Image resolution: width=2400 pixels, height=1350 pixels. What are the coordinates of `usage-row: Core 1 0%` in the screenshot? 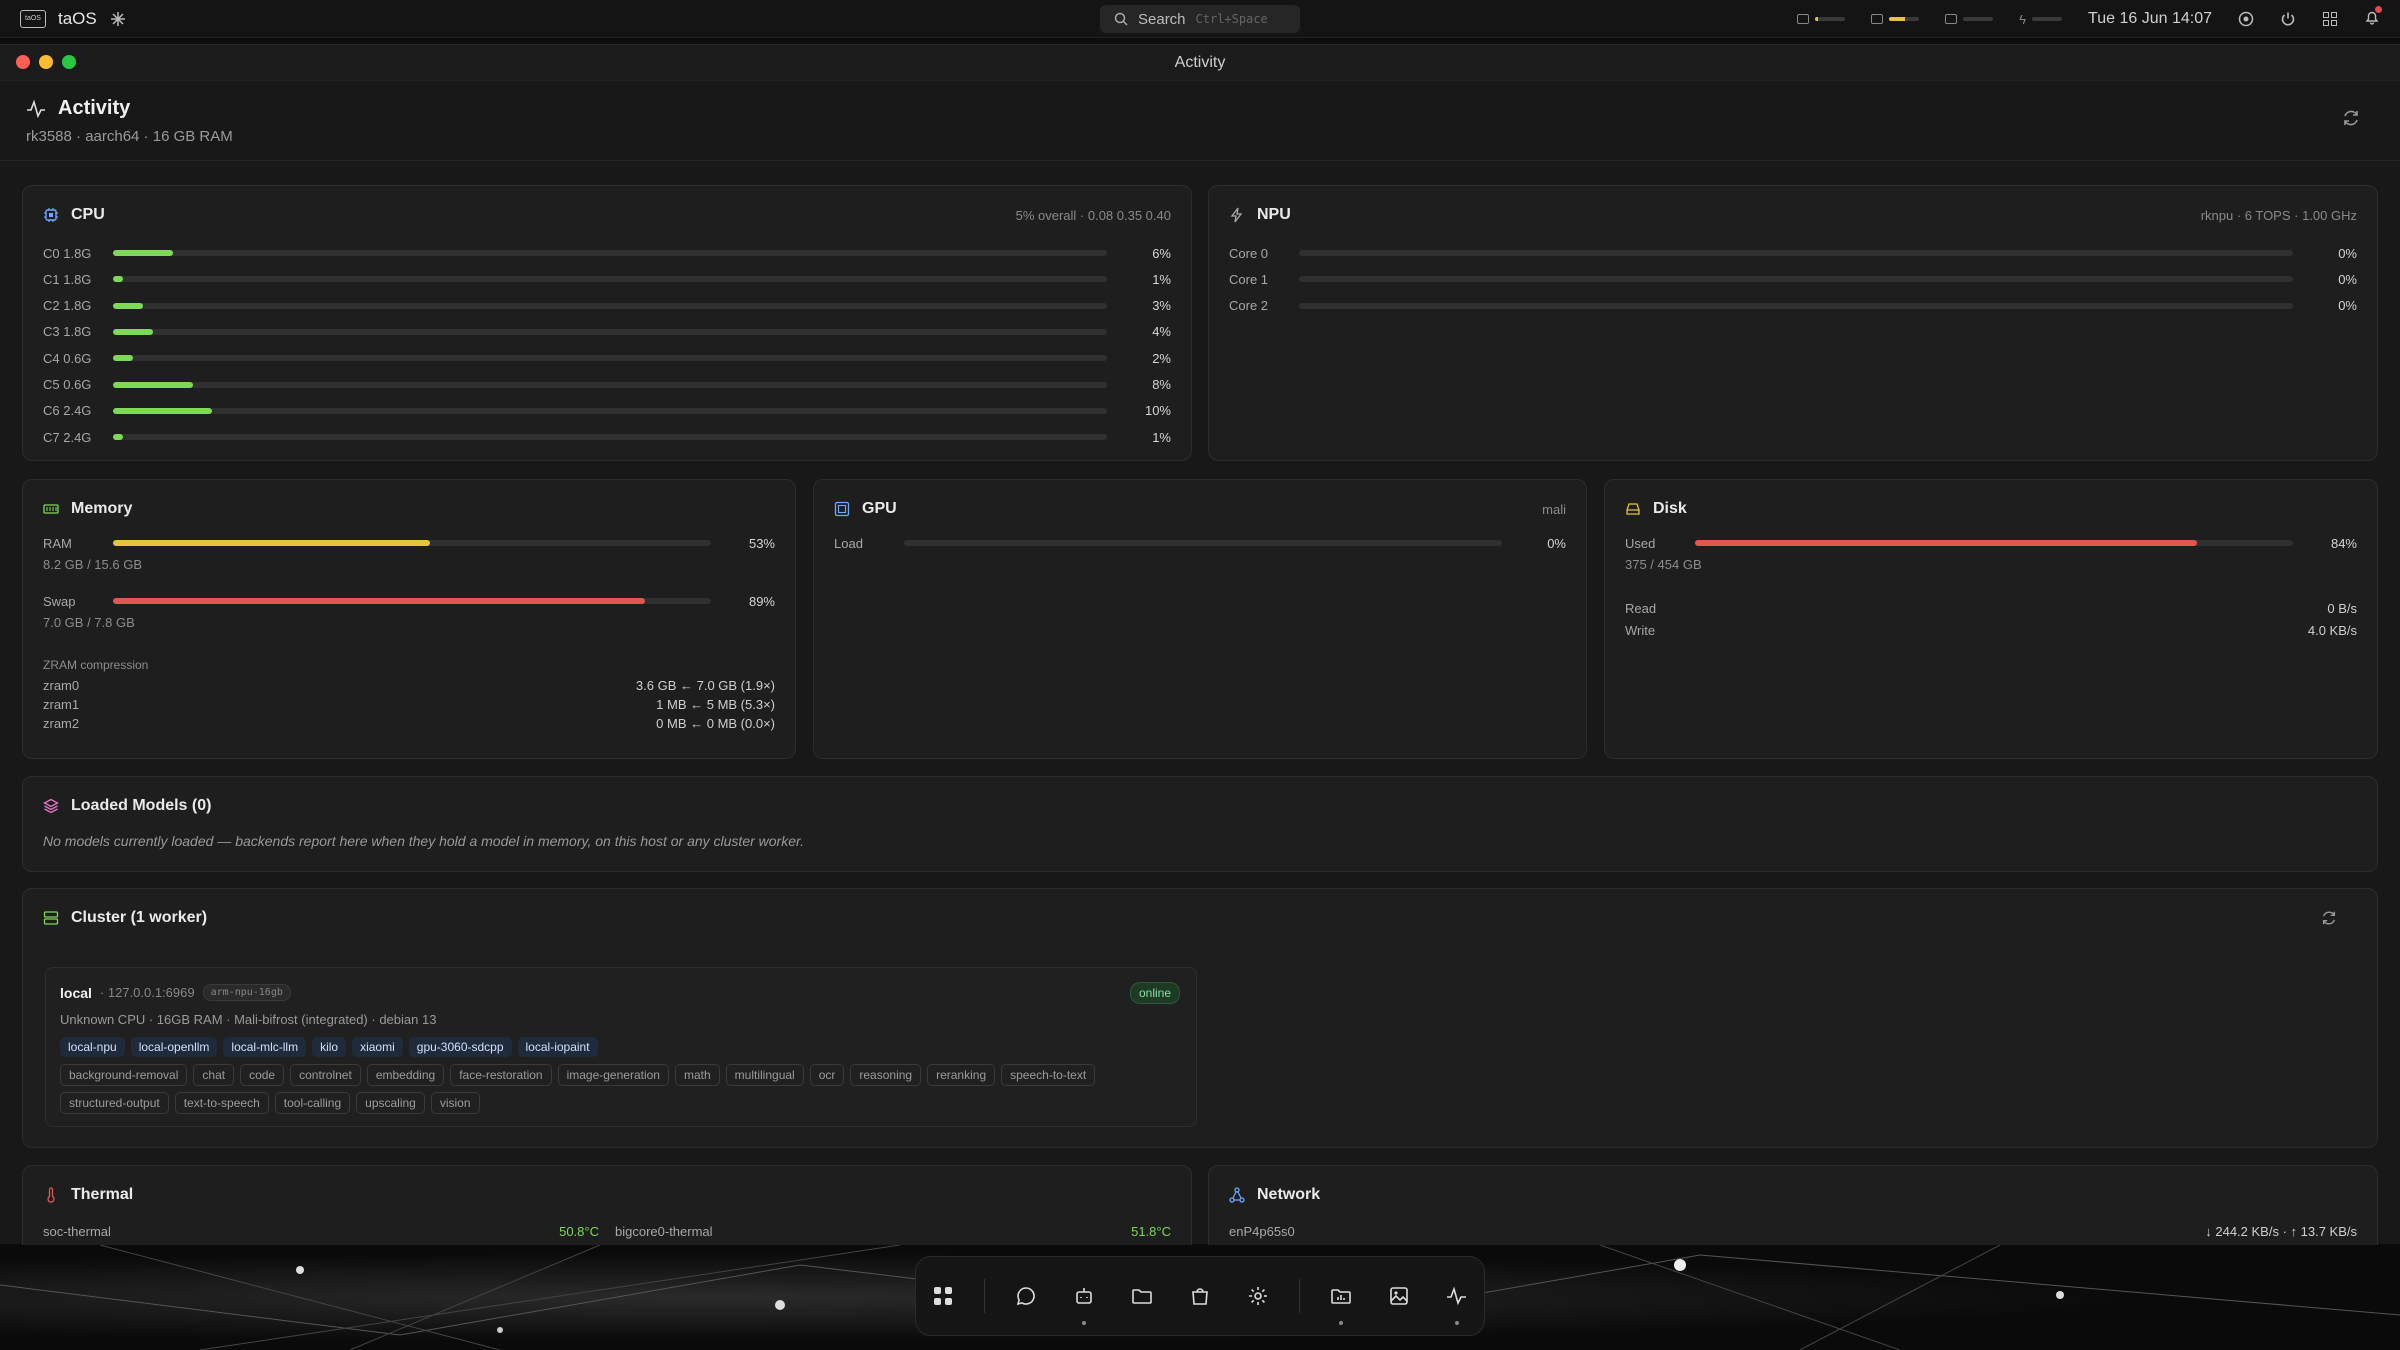 It's located at (1793, 279).